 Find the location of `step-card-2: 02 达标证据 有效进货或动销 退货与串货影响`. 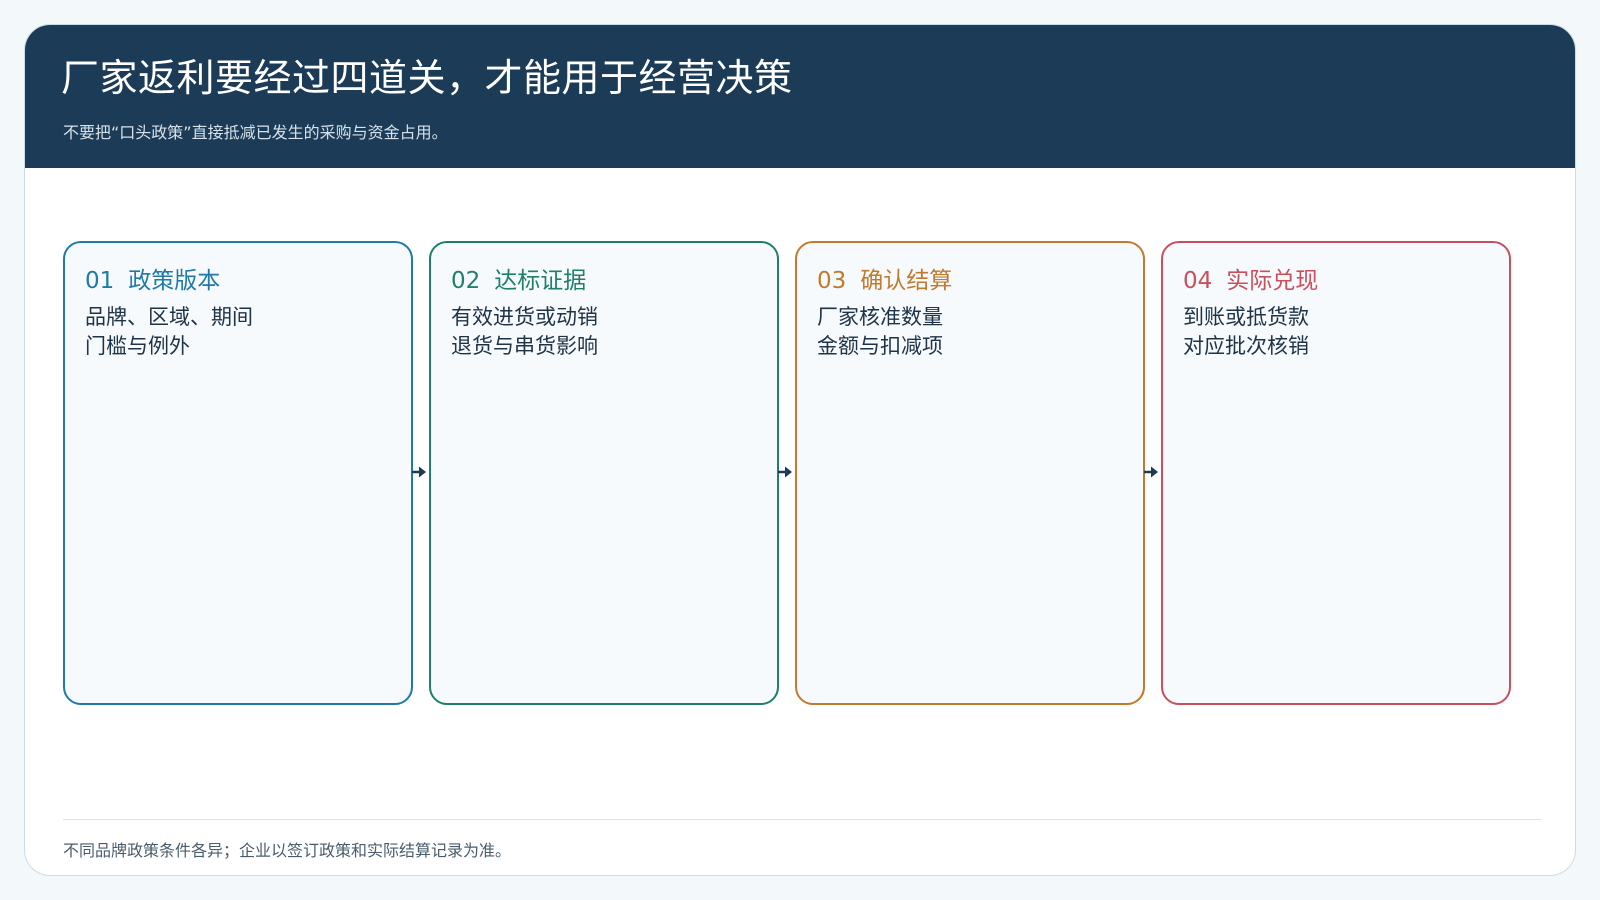

step-card-2: 02 达标证据 有效进货或动销 退货与串货影响 is located at coordinates (604, 473).